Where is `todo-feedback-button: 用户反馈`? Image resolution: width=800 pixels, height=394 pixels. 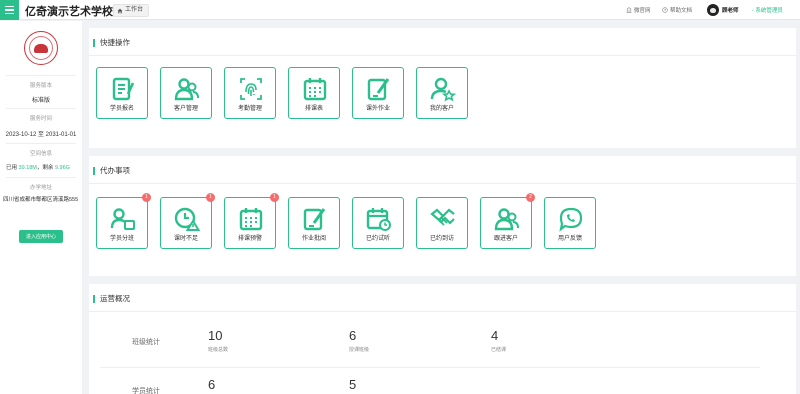
todo-feedback-button: 用户反馈 is located at coordinates (570, 223).